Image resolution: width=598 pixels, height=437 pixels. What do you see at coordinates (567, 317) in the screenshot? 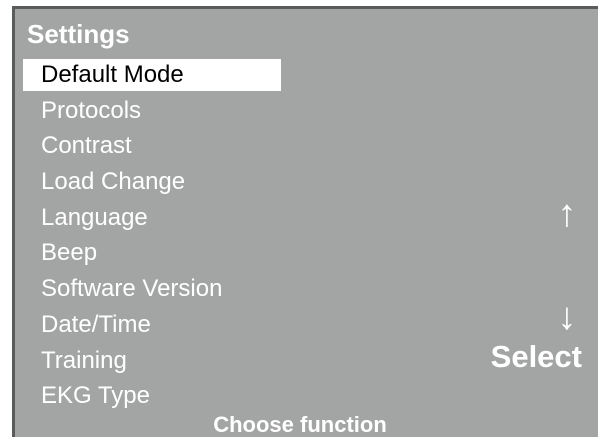
I see `arrow-down-icon: ↓` at bounding box center [567, 317].